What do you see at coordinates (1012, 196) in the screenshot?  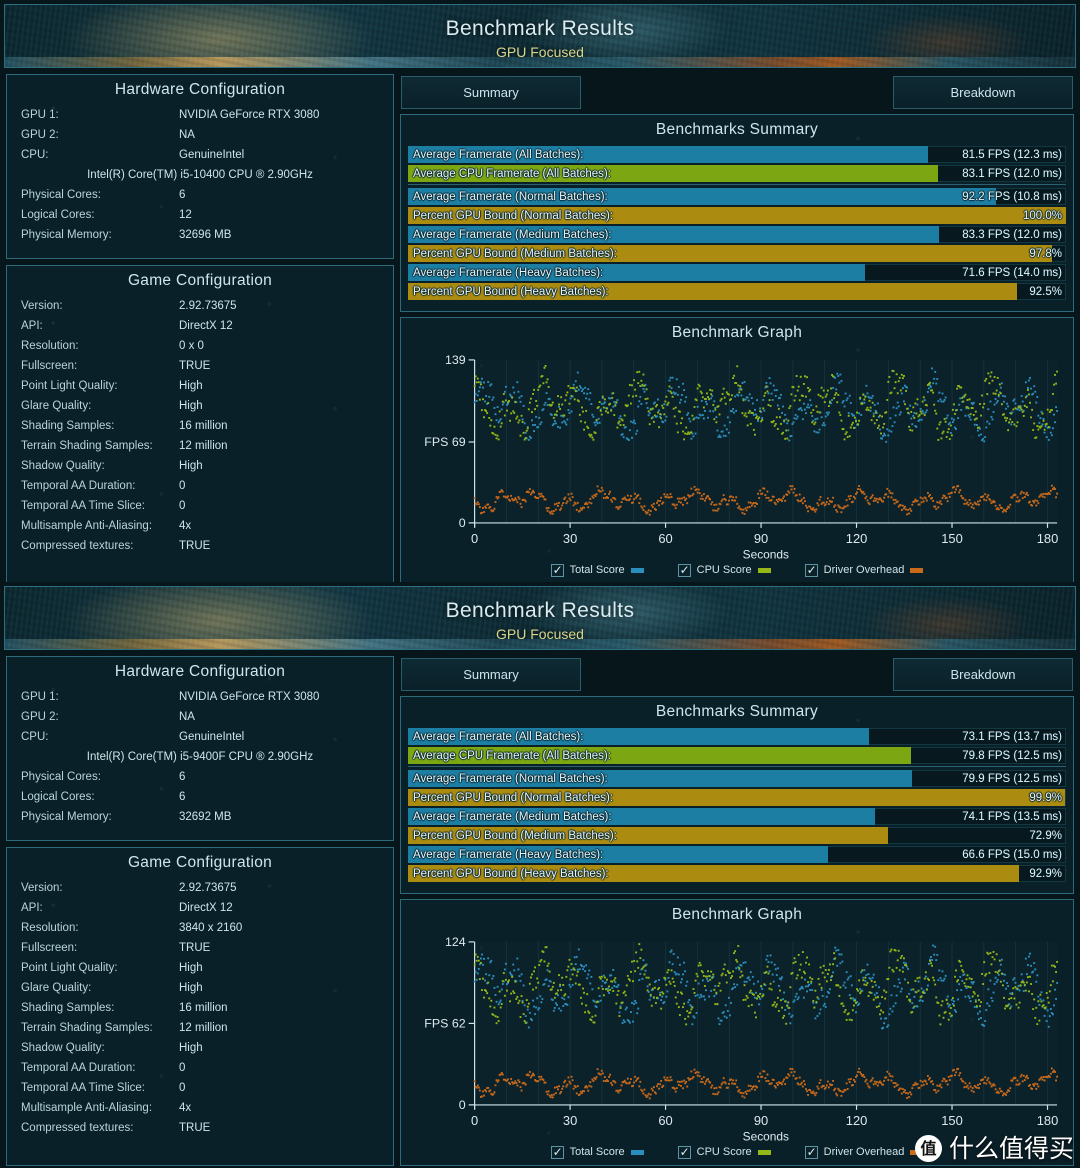 I see `bar-value: 92.2 FPS (10.8 ms)` at bounding box center [1012, 196].